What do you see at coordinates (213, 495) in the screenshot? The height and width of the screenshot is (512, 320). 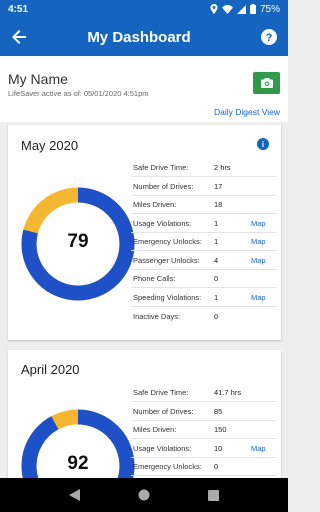 I see `nav-recents-icon` at bounding box center [213, 495].